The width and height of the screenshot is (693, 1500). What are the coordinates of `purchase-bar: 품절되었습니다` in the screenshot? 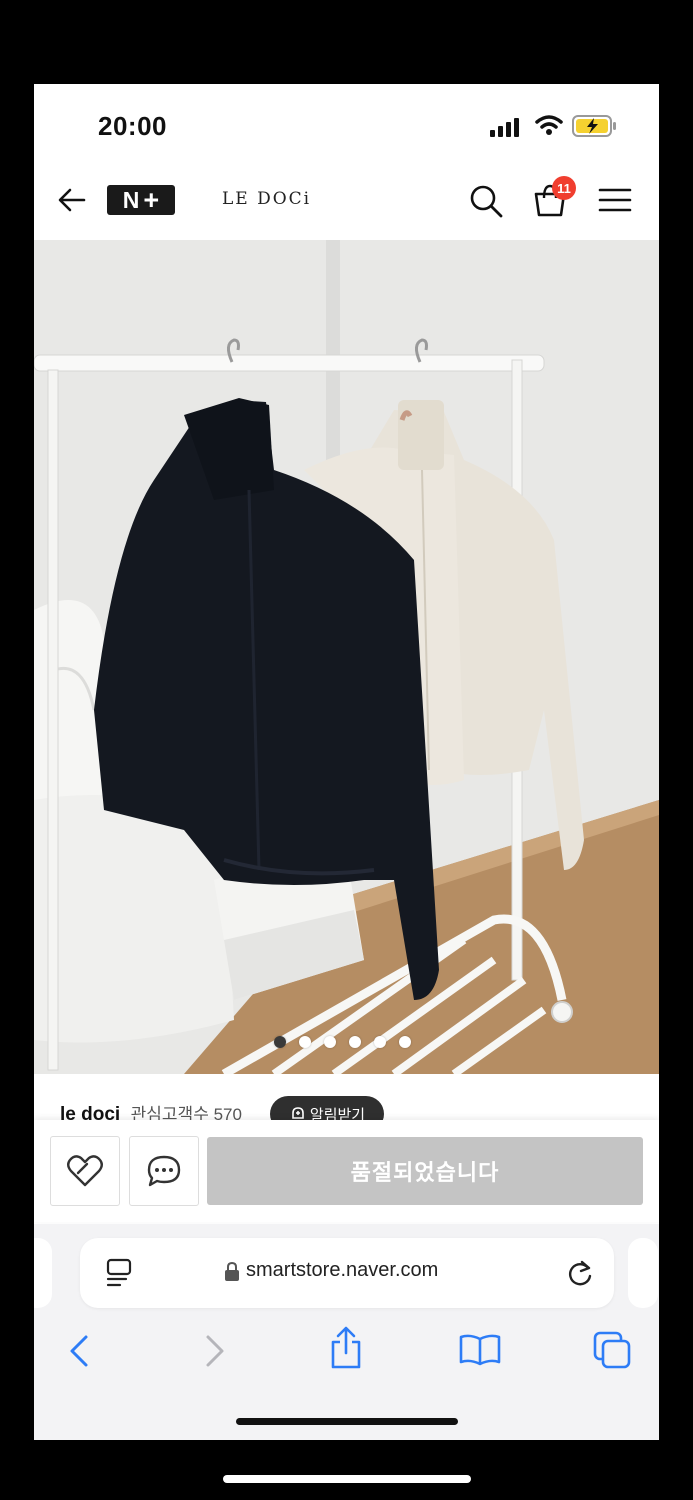 It's located at (346, 1171).